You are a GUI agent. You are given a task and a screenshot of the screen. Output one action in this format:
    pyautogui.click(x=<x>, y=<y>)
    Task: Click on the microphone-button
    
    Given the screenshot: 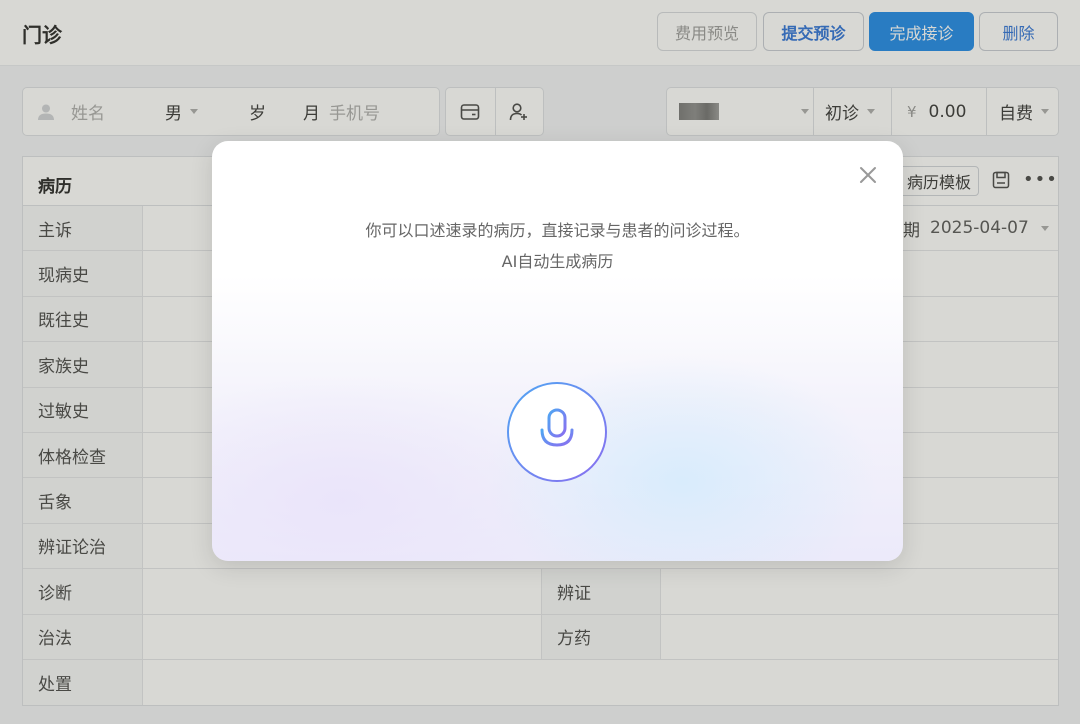 What is the action you would take?
    pyautogui.click(x=557, y=432)
    